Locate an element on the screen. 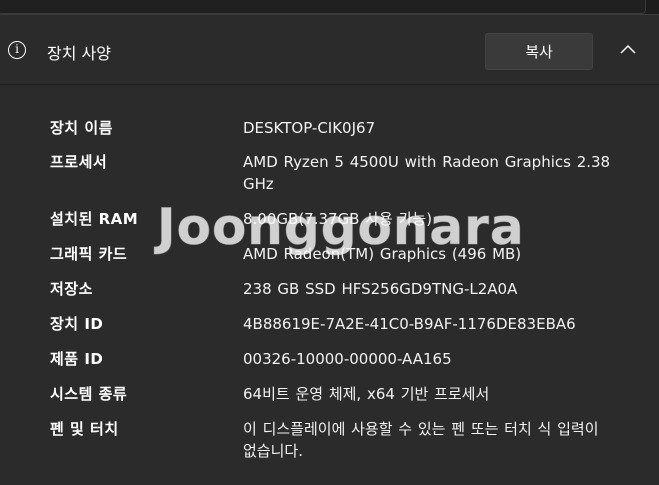 This screenshot has height=485, width=659. spec-value: AMD Radeon(TM) Graphics (496 MB) is located at coordinates (382, 254).